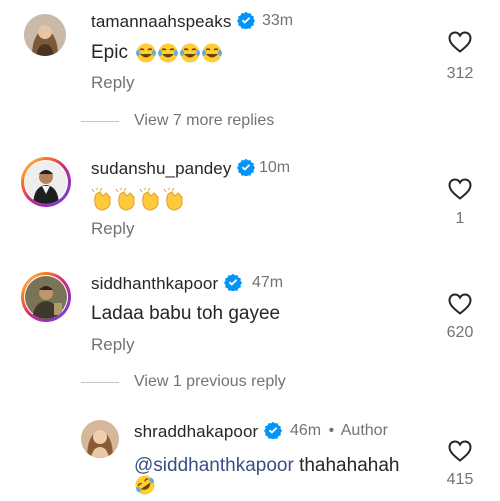 The image size is (500, 501). I want to click on like-count: 312, so click(460, 73).